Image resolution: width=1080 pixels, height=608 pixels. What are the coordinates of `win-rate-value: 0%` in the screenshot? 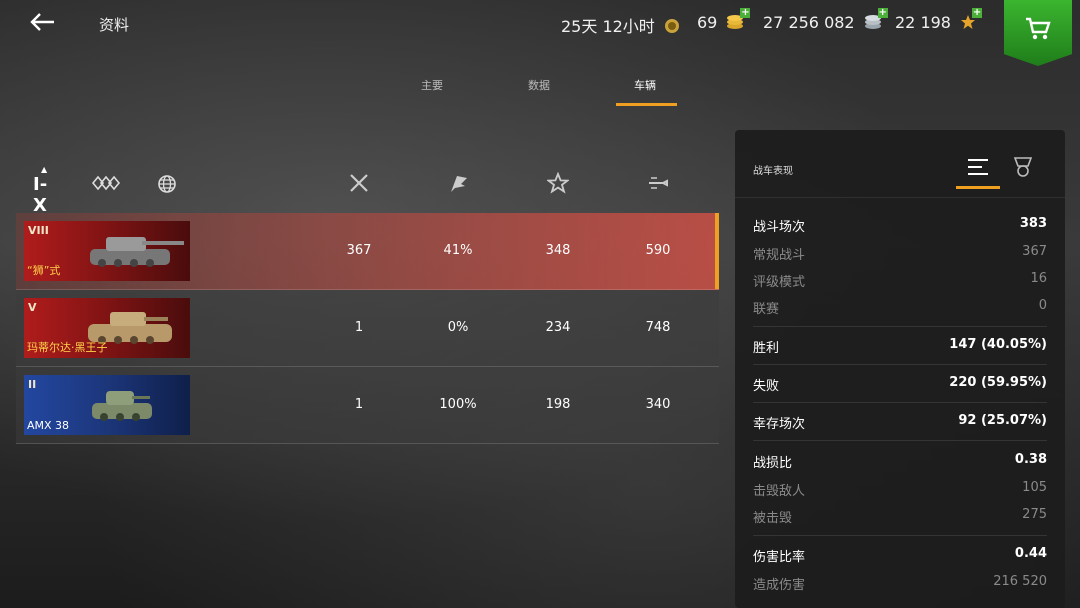 It's located at (458, 327).